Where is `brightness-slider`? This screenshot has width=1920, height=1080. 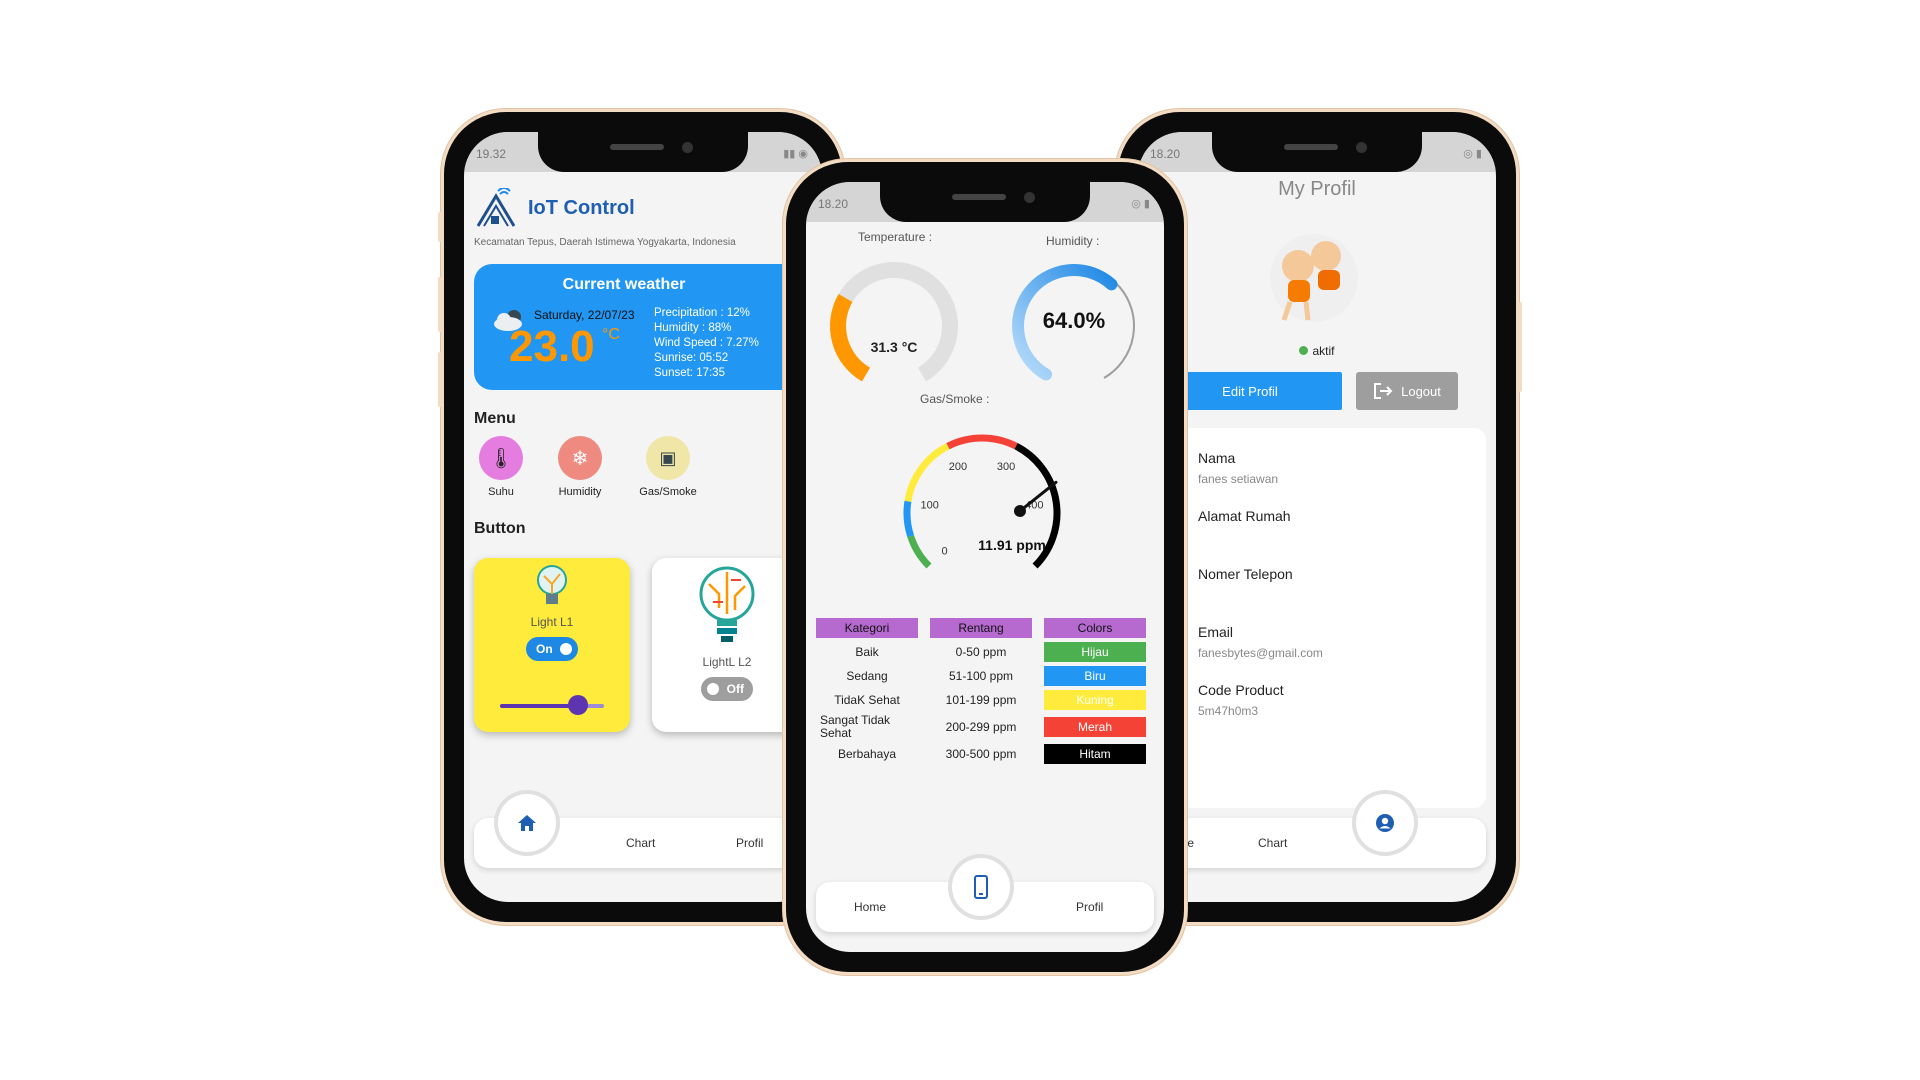 brightness-slider is located at coordinates (552, 705).